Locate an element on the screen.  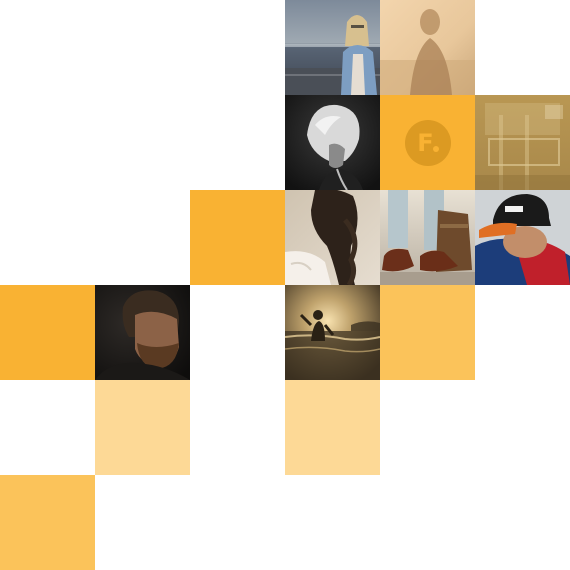
photo-woman-long-hair is located at coordinates (332, 237).